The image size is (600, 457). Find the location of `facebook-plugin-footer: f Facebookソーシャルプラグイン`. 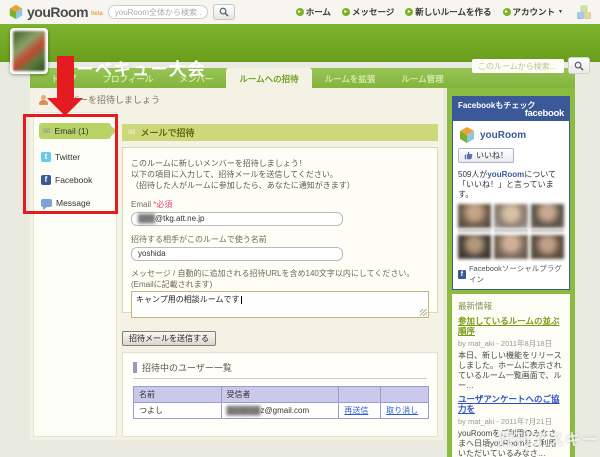

facebook-plugin-footer: f Facebookソーシャルプラグイン is located at coordinates (511, 274).